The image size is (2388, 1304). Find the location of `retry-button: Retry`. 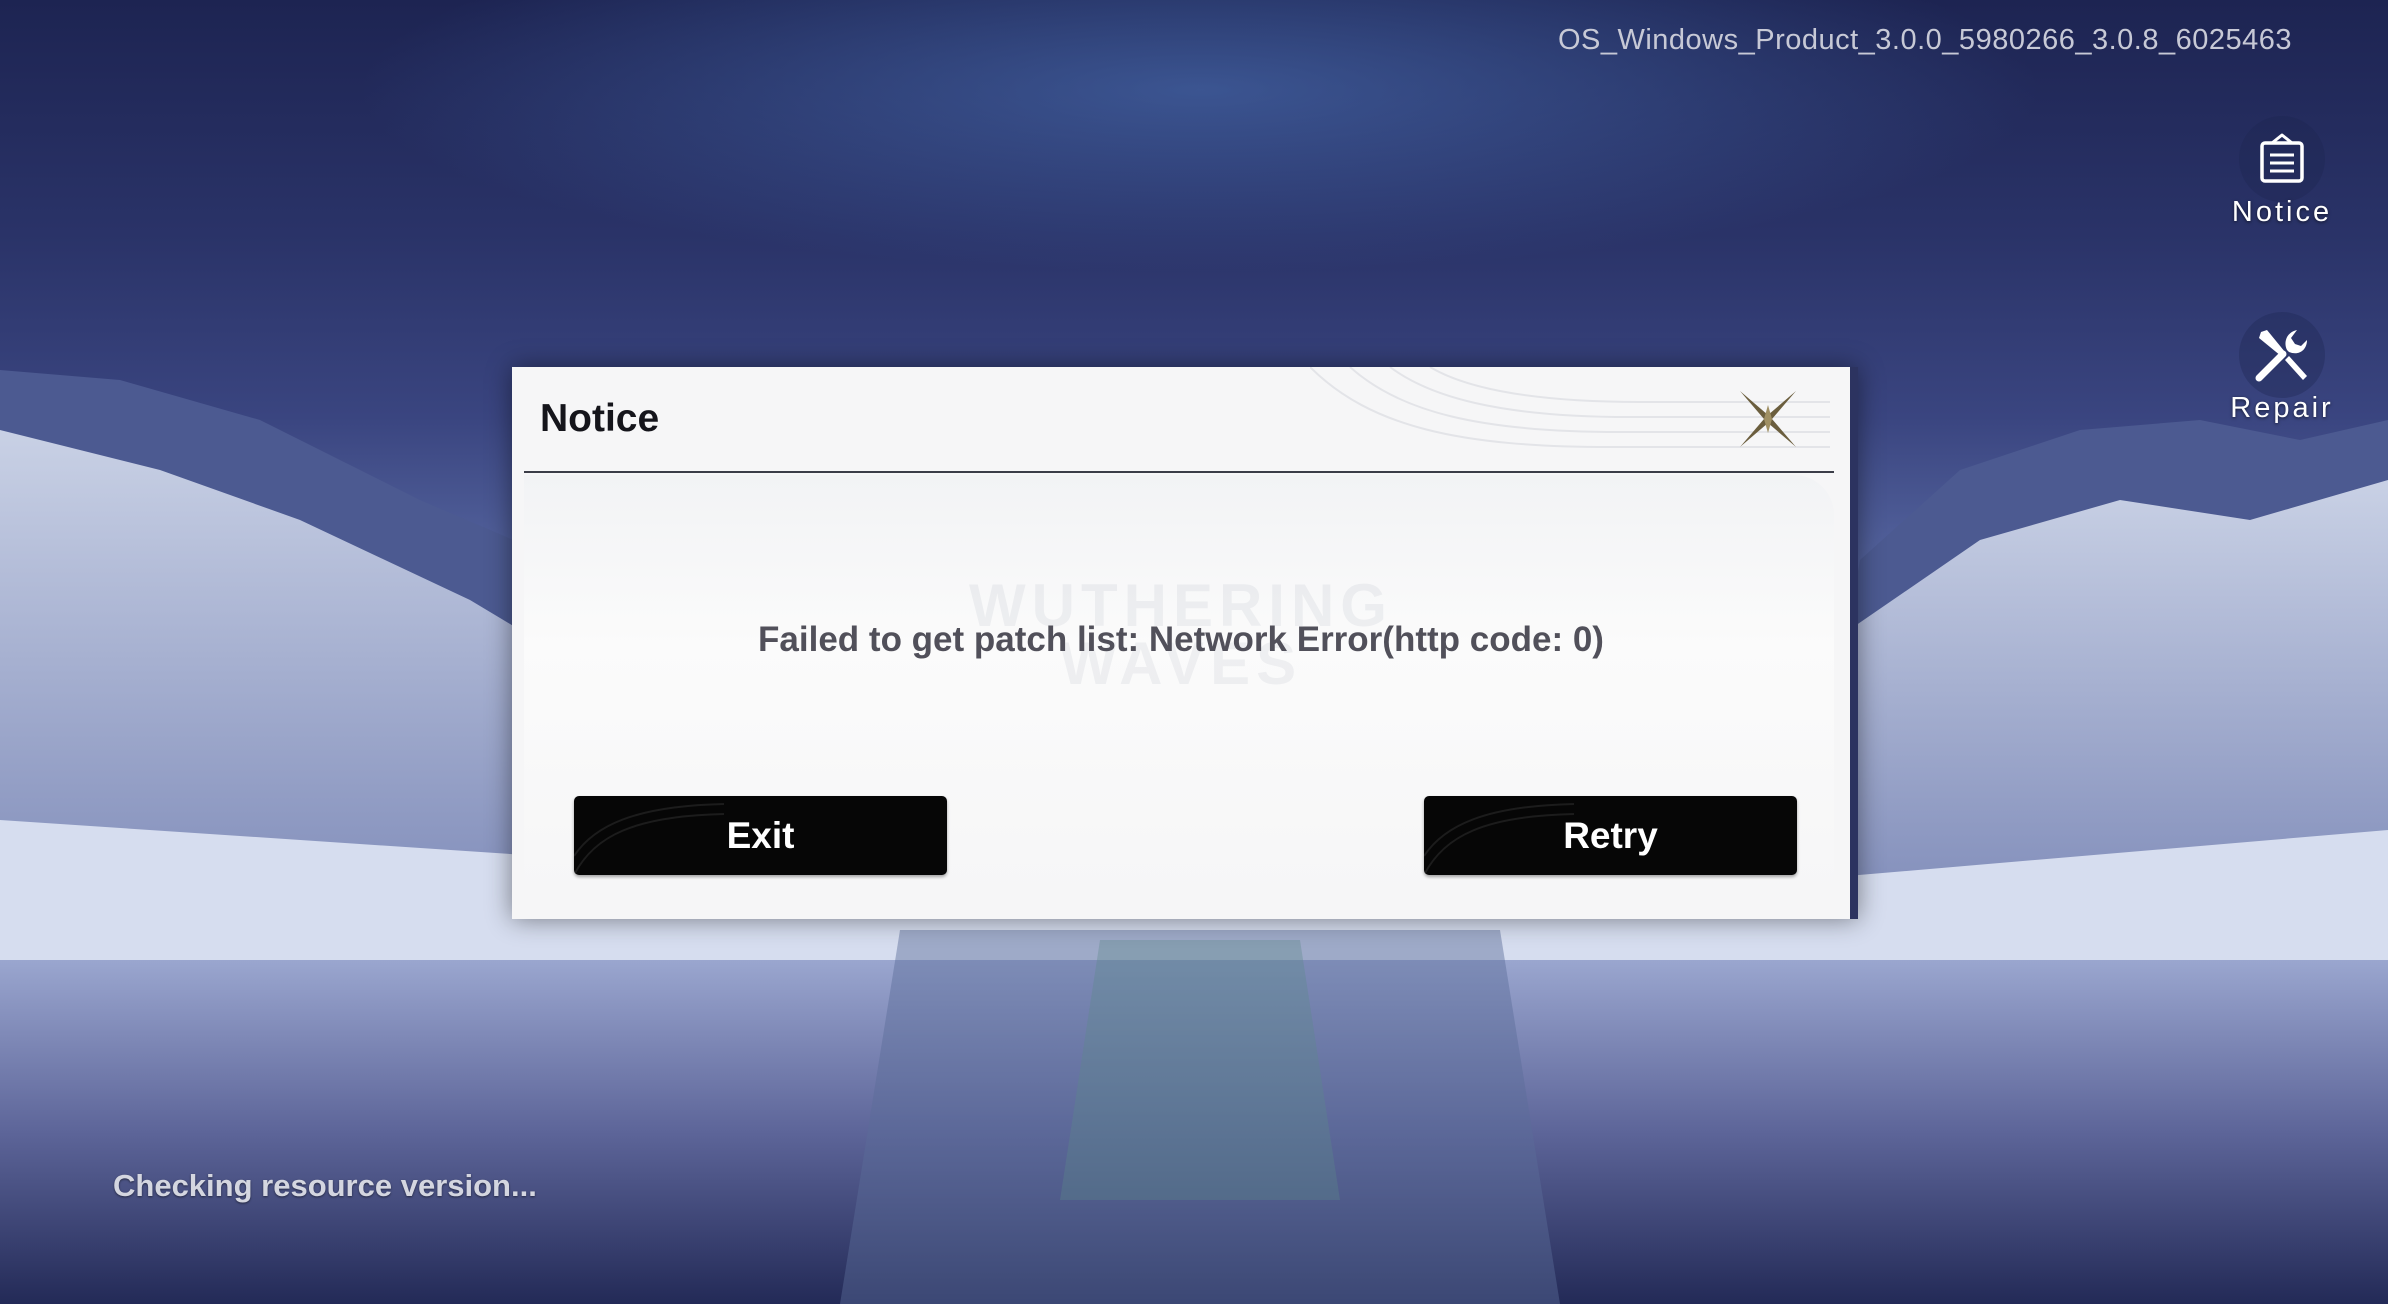

retry-button: Retry is located at coordinates (1610, 835).